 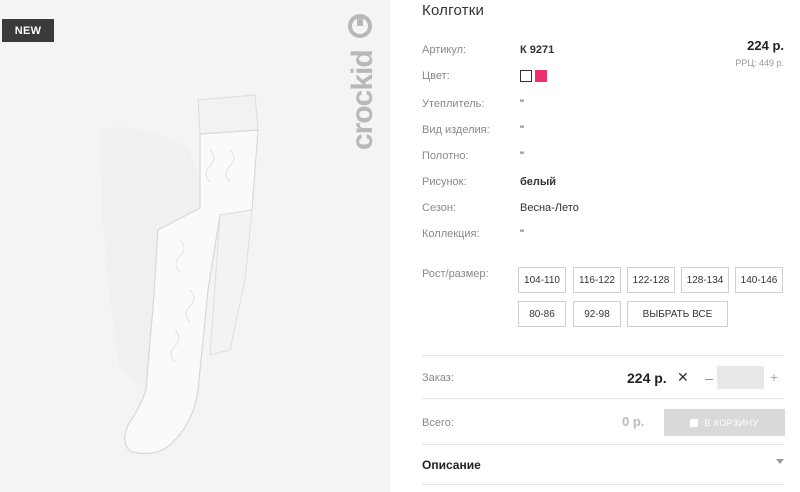 I want to click on brand-logo: crockid, so click(x=361, y=82).